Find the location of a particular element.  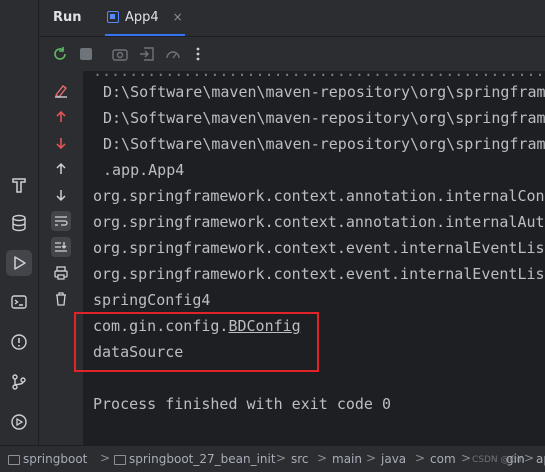

up-arrow-icon is located at coordinates (61, 169).